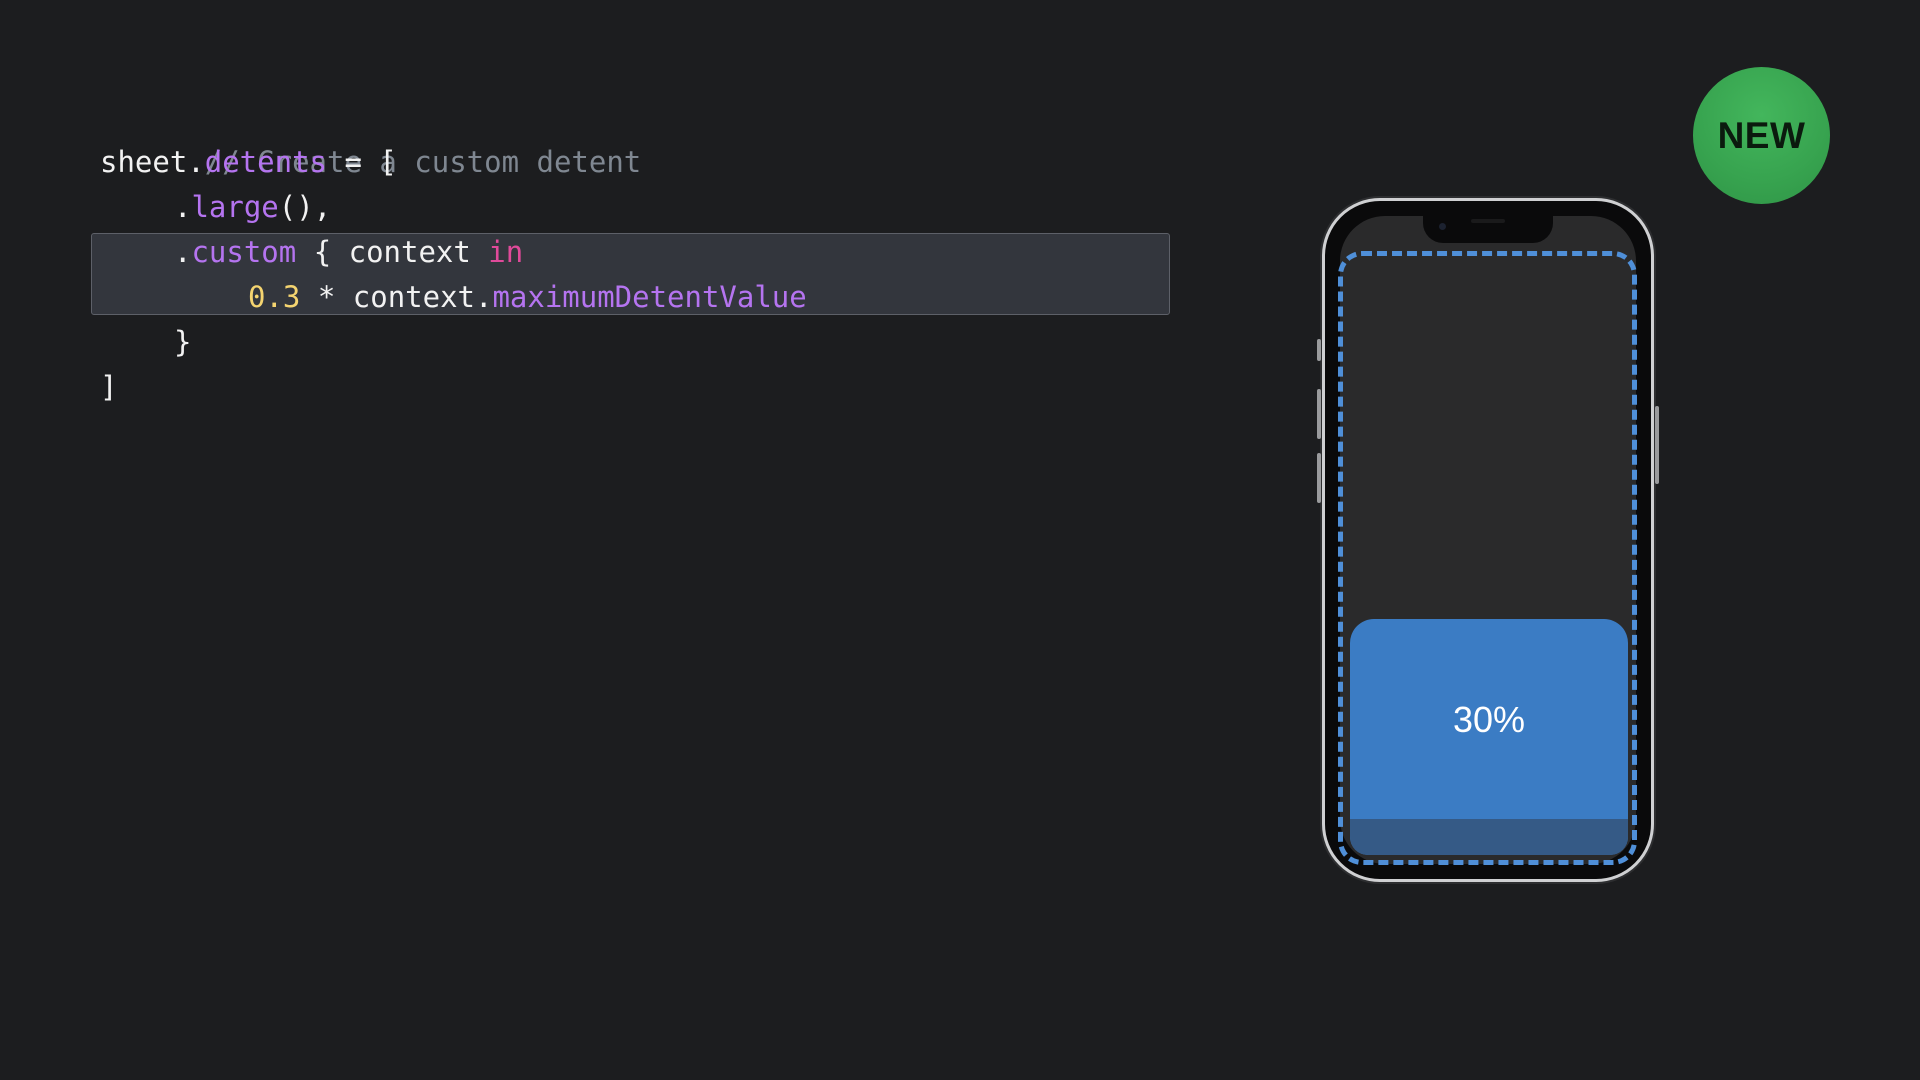  What do you see at coordinates (392, 252) in the screenshot?
I see `code-closure-open: { context` at bounding box center [392, 252].